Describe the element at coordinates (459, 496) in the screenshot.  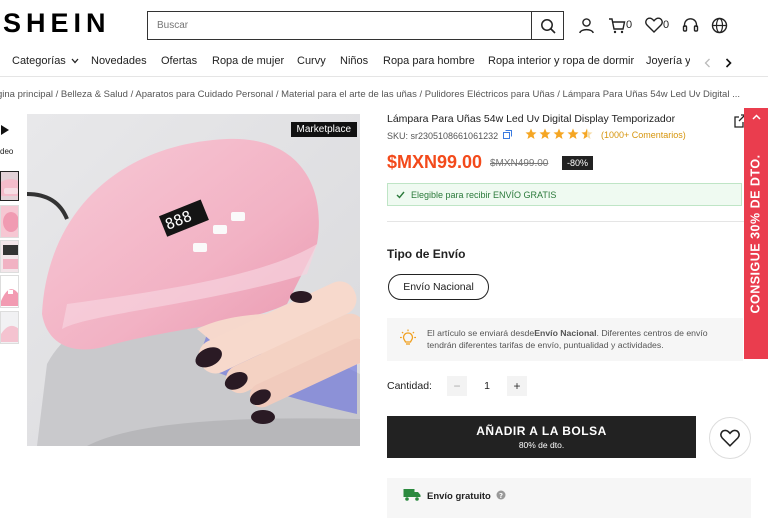
I see `free-shipping-title-text: Envío gratuito` at that location.